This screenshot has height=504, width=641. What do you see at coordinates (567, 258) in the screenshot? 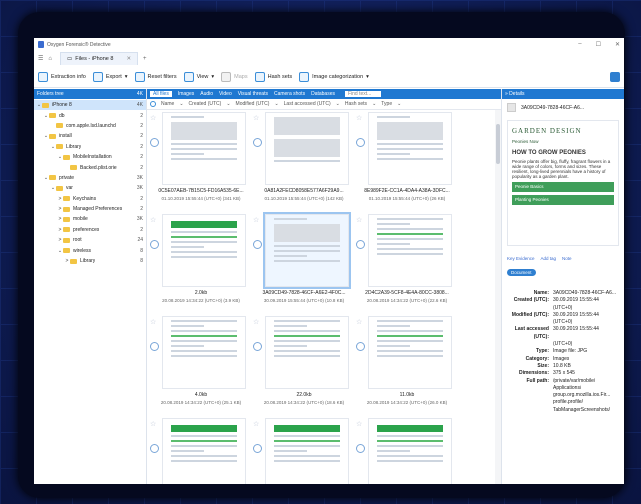
I see `note-link: Note` at bounding box center [567, 258].